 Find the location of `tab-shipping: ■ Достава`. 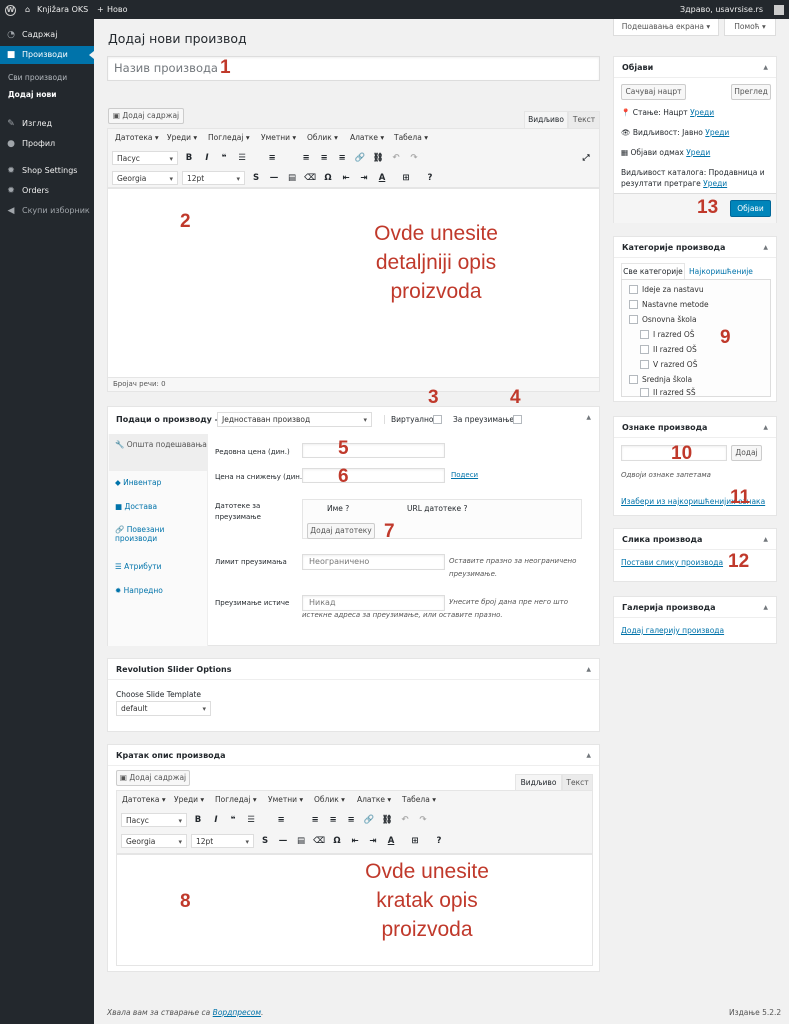

tab-shipping: ■ Достава is located at coordinates (158, 506).